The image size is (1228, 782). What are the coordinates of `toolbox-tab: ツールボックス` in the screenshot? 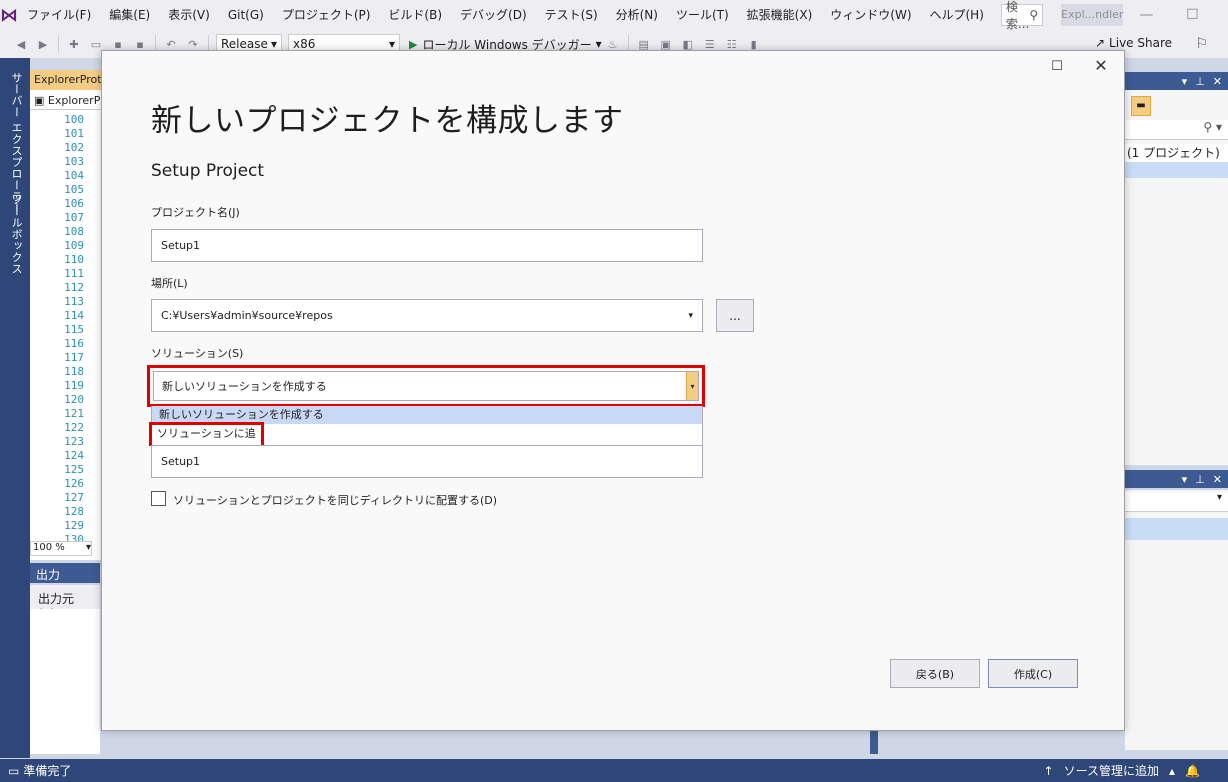 It's located at (16, 234).